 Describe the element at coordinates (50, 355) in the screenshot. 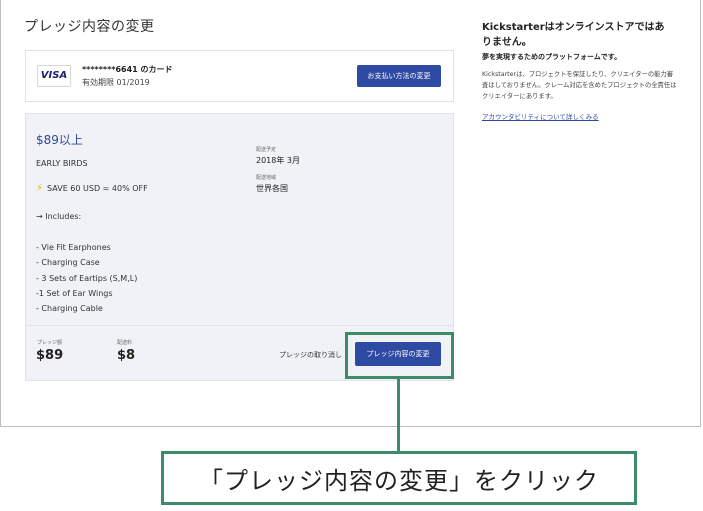

I see `pledge-amount-value: $89` at that location.